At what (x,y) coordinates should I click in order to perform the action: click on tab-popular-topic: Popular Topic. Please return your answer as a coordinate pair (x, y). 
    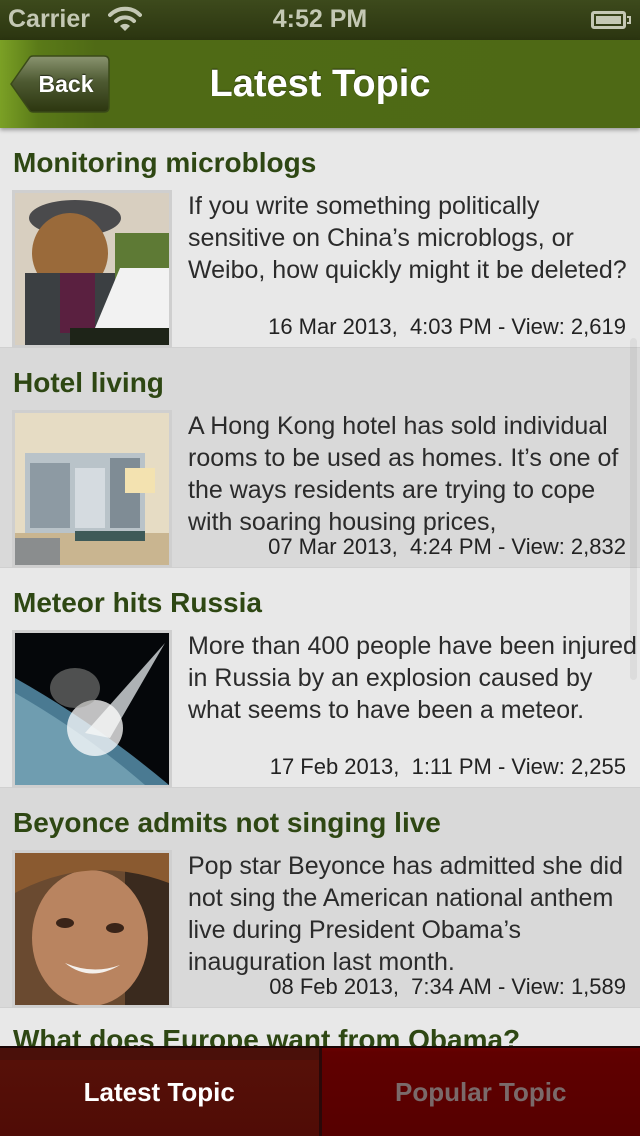
    Looking at the image, I should click on (480, 1092).